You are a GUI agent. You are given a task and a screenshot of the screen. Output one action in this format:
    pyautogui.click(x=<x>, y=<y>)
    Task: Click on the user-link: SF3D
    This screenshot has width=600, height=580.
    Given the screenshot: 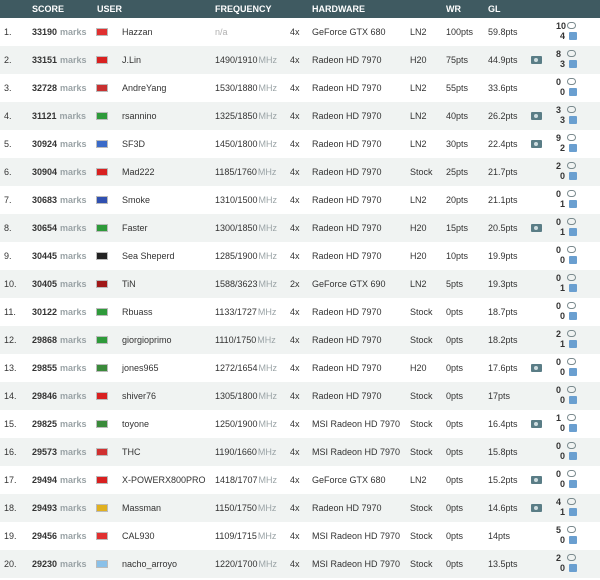 What is the action you would take?
    pyautogui.click(x=133, y=144)
    